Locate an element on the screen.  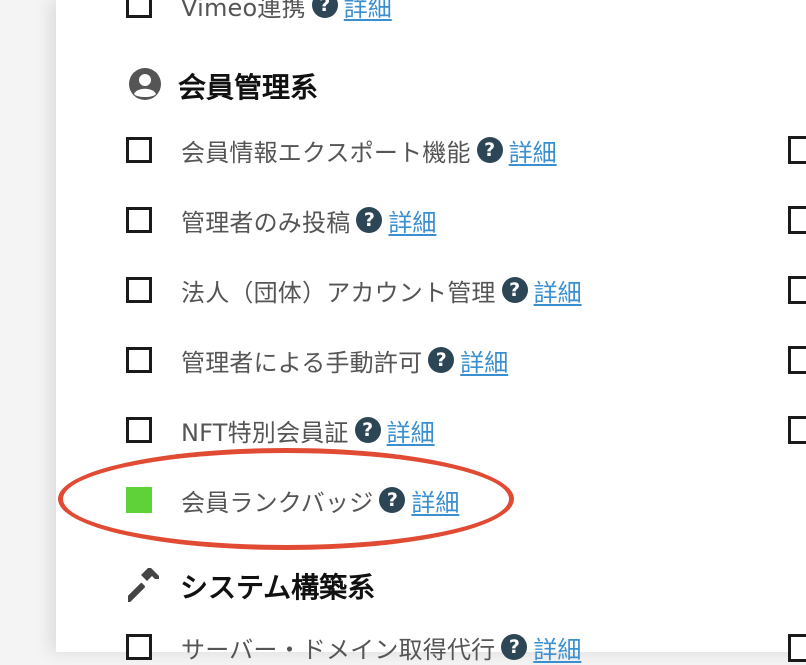
section-title: システム構築系 is located at coordinates (278, 587).